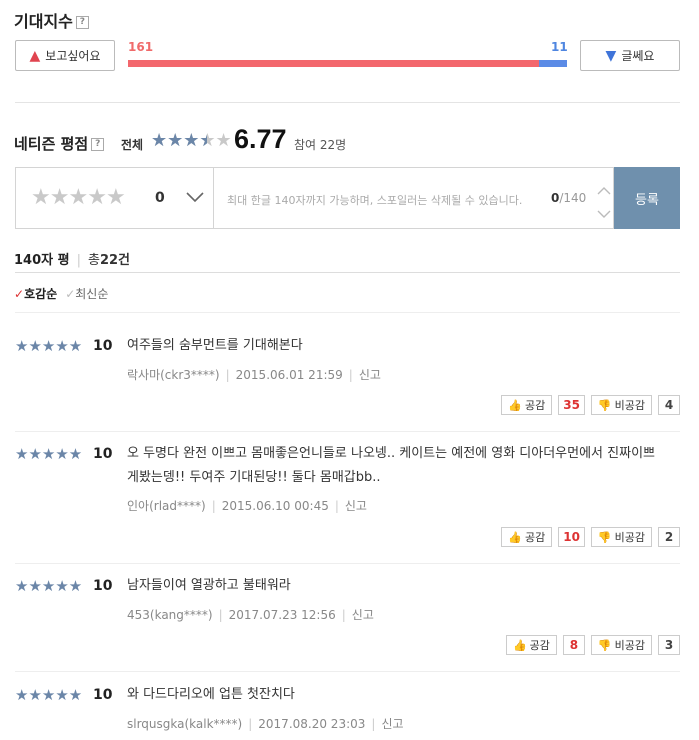 This screenshot has width=699, height=740. Describe the element at coordinates (669, 537) in the screenshot. I see `dislike-count: 2` at that location.